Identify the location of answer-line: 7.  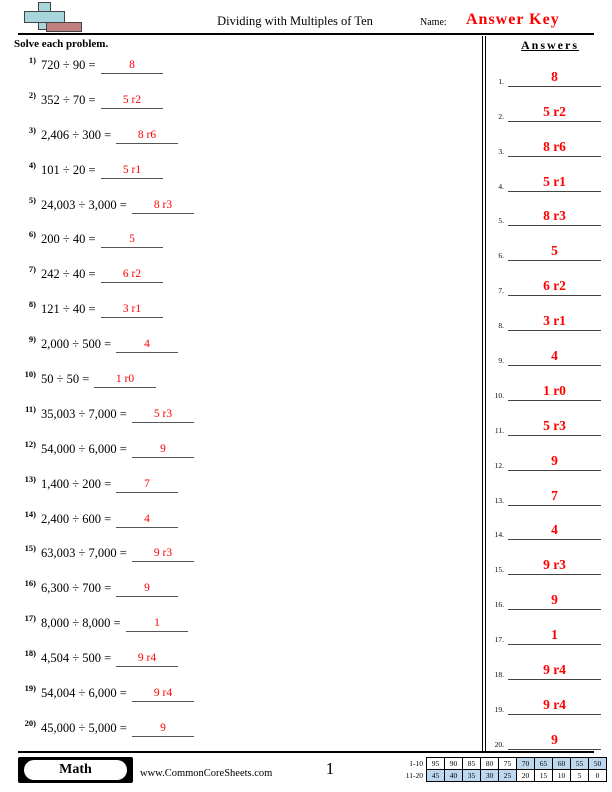
(554, 496).